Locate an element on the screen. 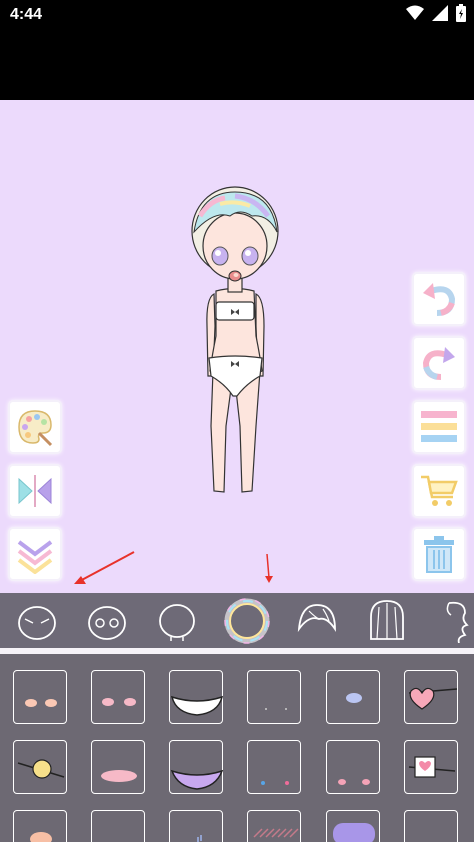 The height and width of the screenshot is (842, 474). item-blue-oval is located at coordinates (353, 697).